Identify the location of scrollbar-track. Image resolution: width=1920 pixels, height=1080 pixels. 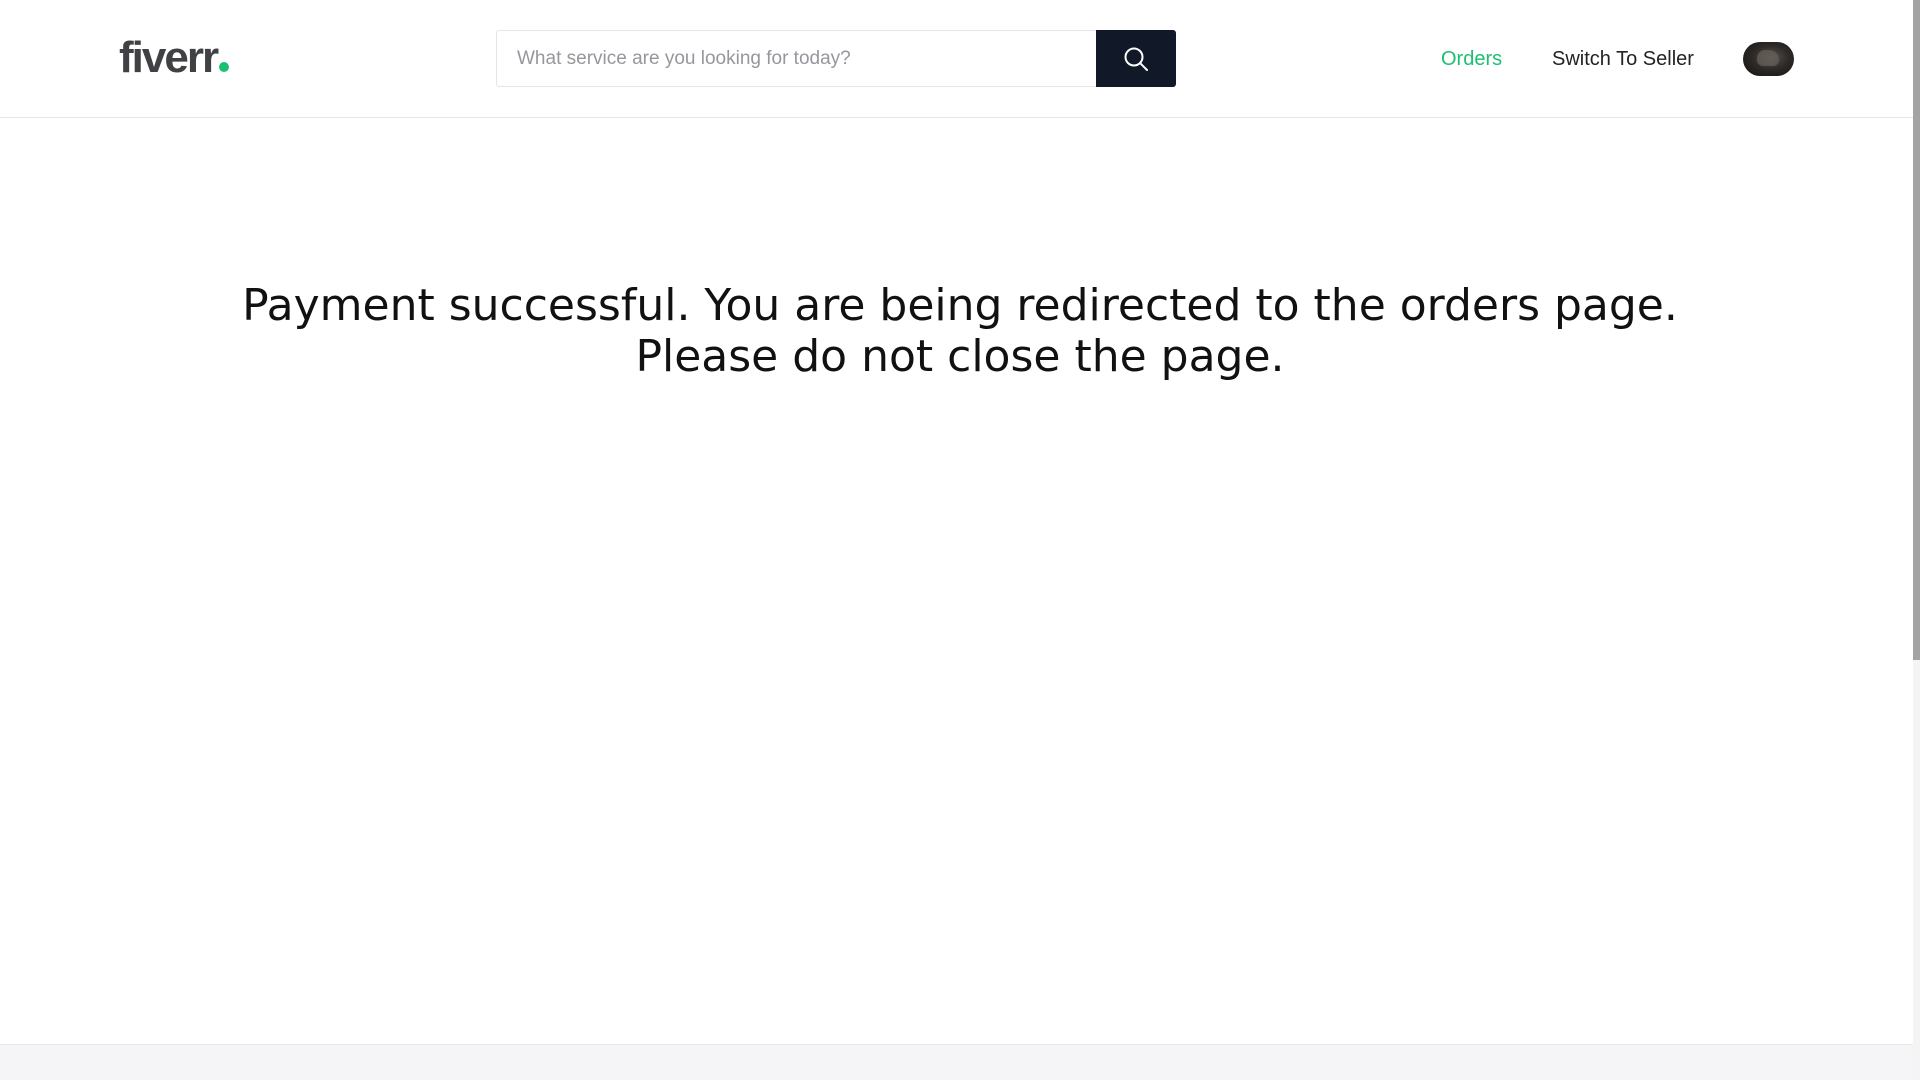
(1916, 540).